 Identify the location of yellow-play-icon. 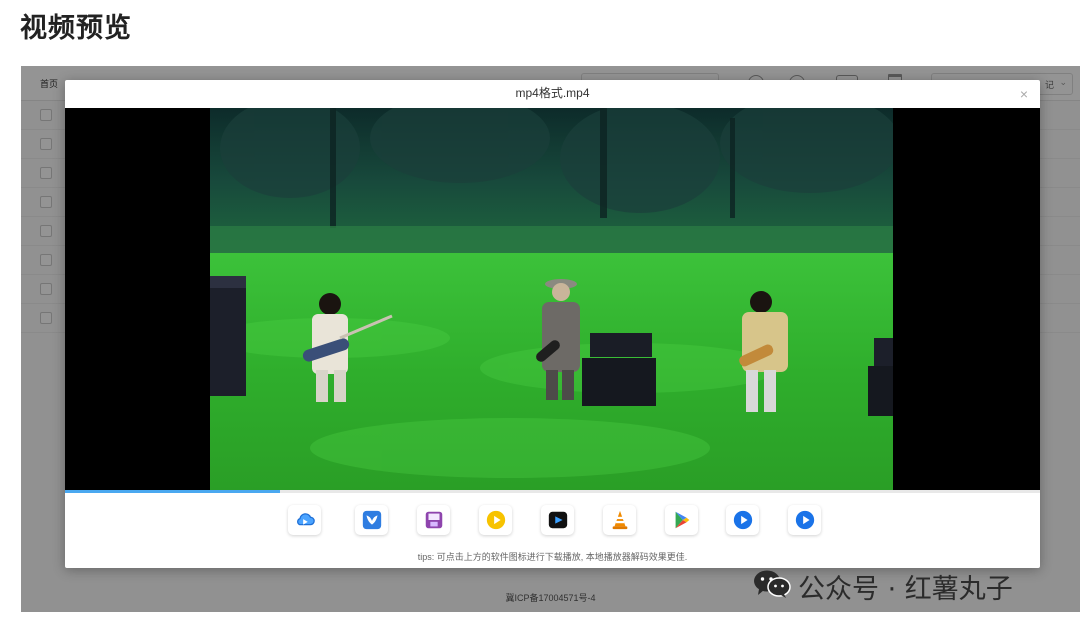
(495, 520).